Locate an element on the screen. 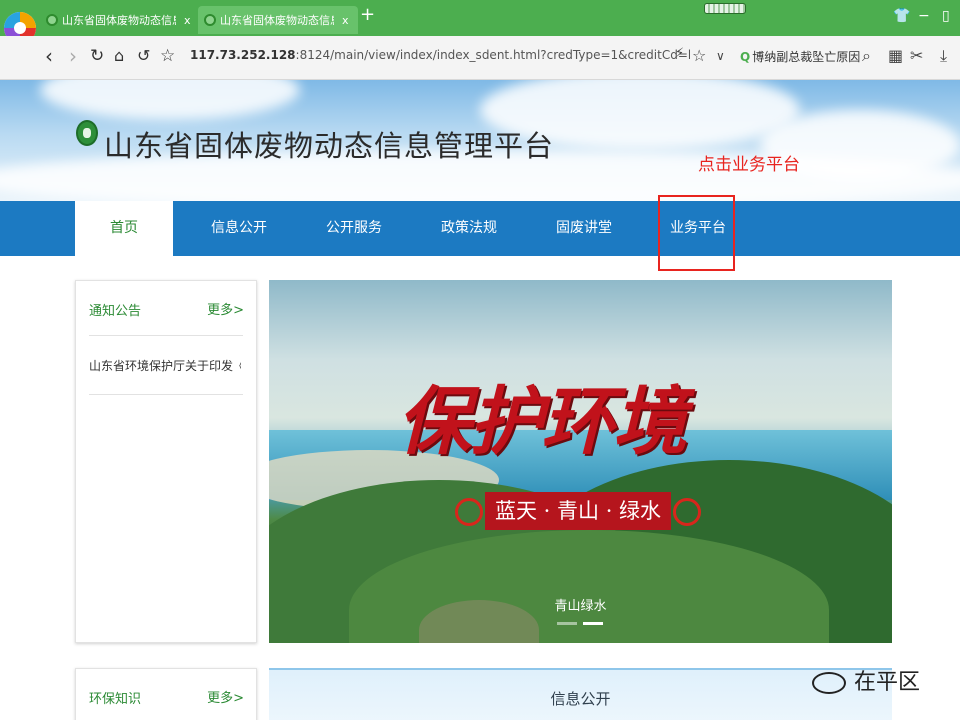 The height and width of the screenshot is (720, 960). info-disclosure-section: 信息公开 is located at coordinates (580, 694).